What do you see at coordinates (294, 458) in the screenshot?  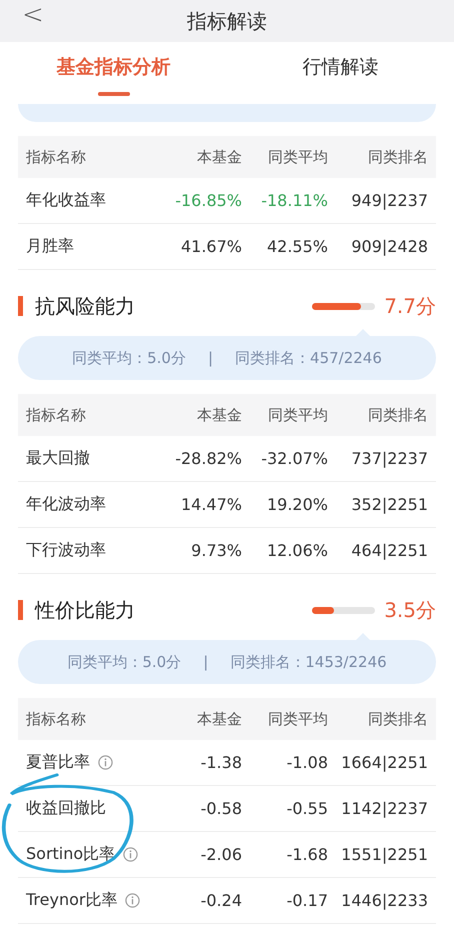 I see `table-cell-text: -32.07%` at bounding box center [294, 458].